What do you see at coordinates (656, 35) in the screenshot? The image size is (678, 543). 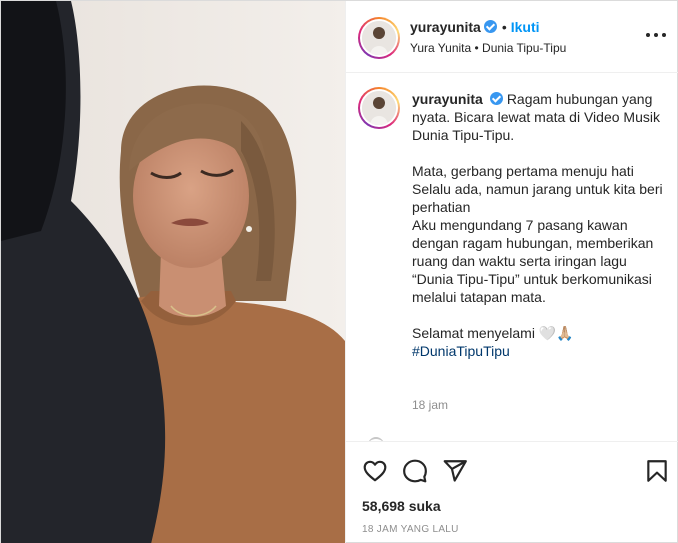 I see `more-options-icon` at bounding box center [656, 35].